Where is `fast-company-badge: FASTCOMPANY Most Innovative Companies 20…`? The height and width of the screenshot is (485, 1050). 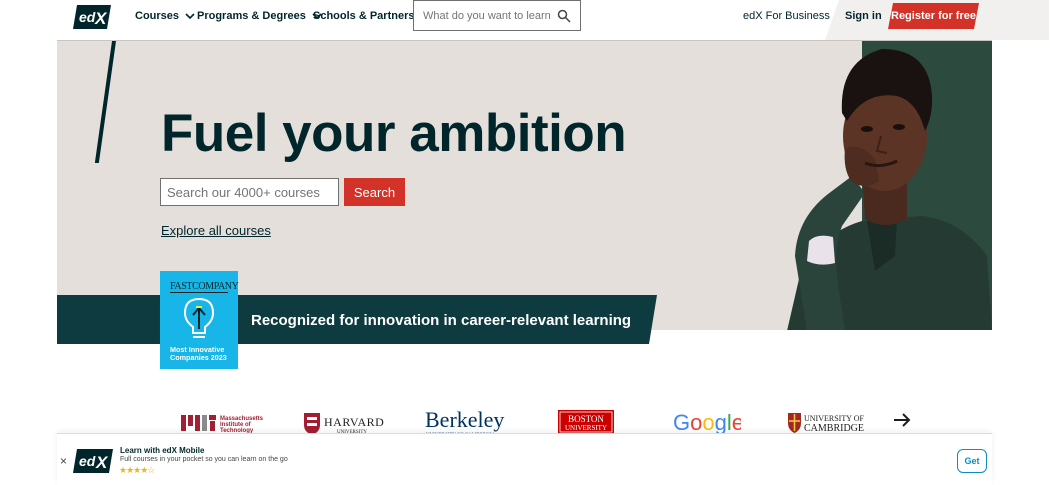 fast-company-badge: FASTCOMPANY Most Innovative Companies 20… is located at coordinates (199, 320).